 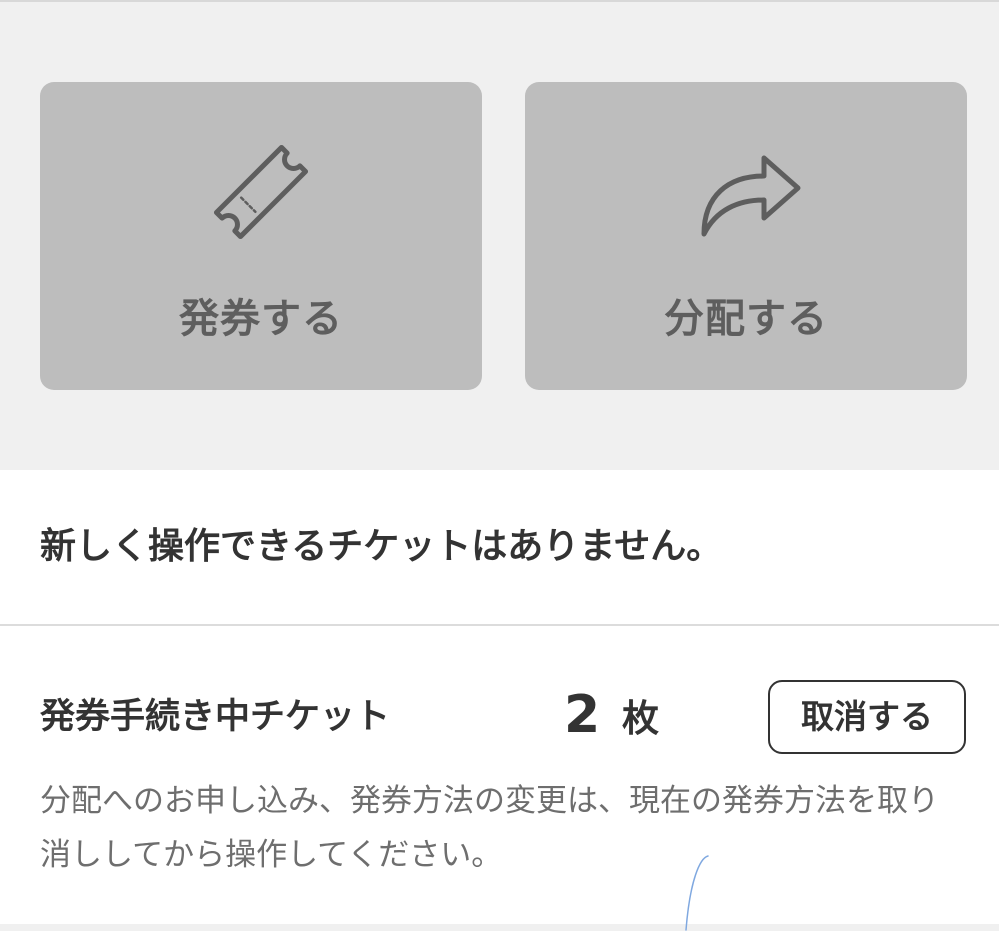 I want to click on issue-ticket-button: 発券する, so click(x=261, y=236).